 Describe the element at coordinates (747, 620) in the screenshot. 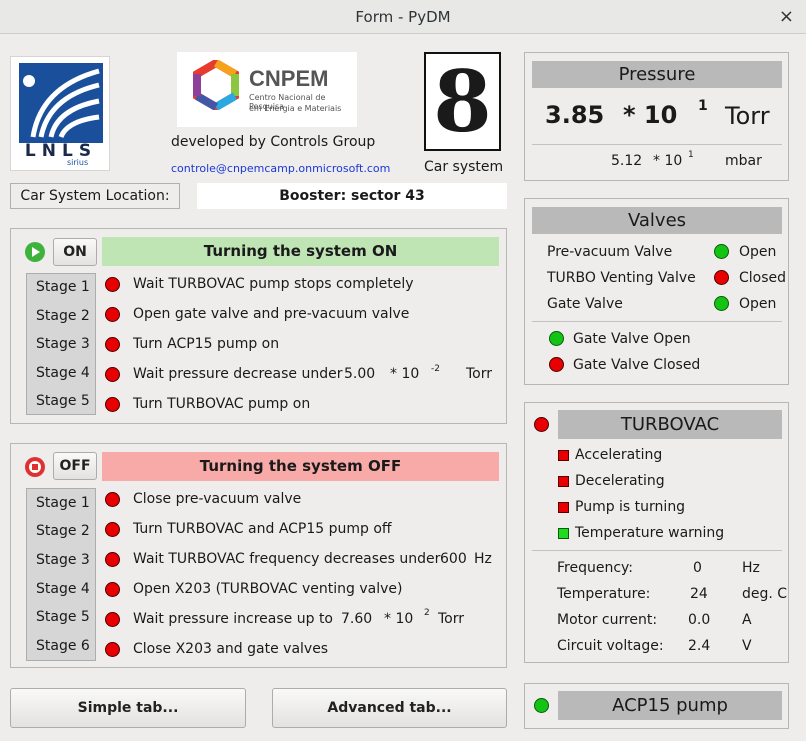

I see `motor-current-unit: A` at that location.